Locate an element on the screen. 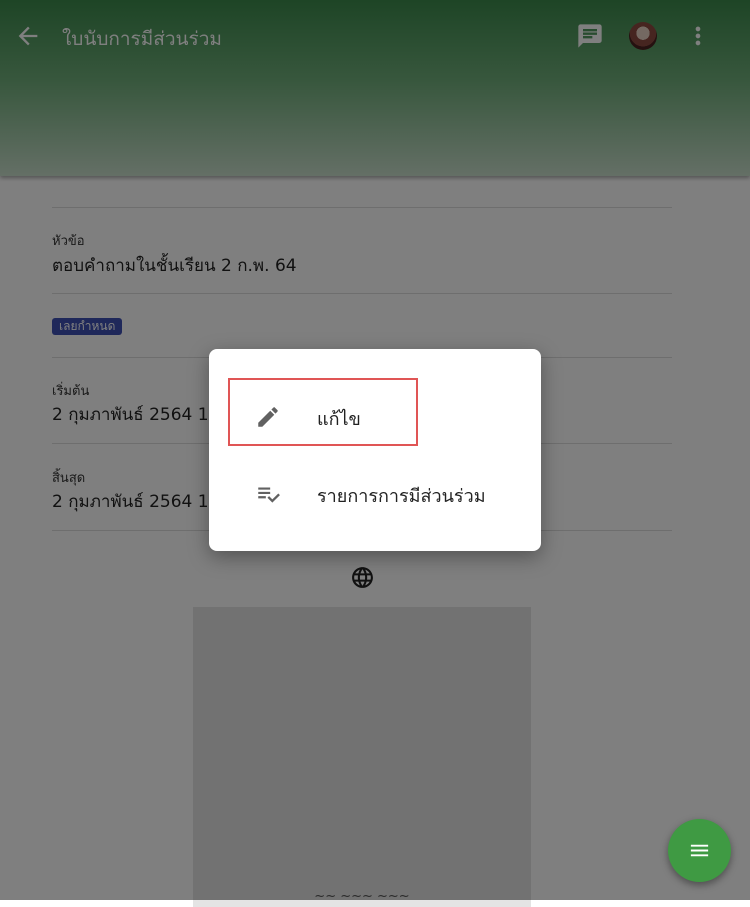 Image resolution: width=750 pixels, height=907 pixels. playlist-check-icon is located at coordinates (268, 494).